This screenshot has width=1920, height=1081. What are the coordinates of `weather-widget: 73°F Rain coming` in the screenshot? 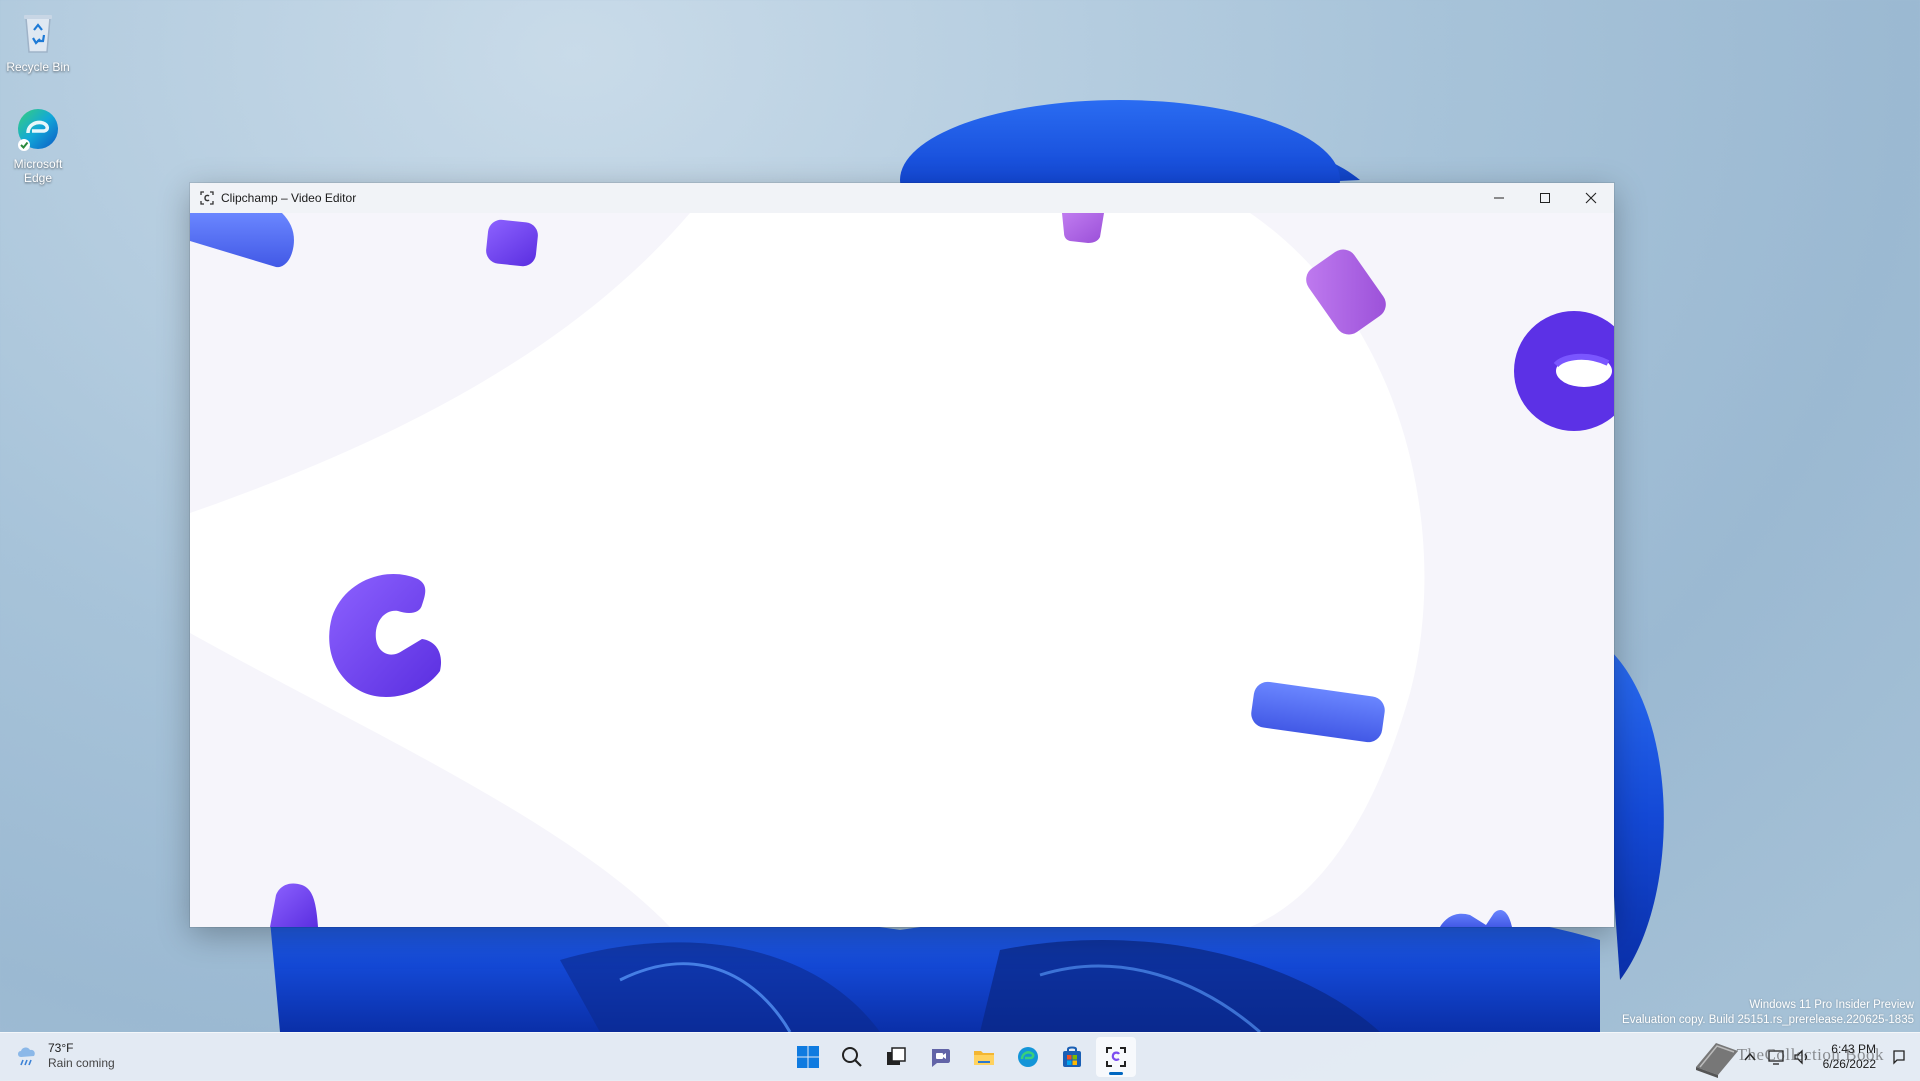 It's located at (64, 1056).